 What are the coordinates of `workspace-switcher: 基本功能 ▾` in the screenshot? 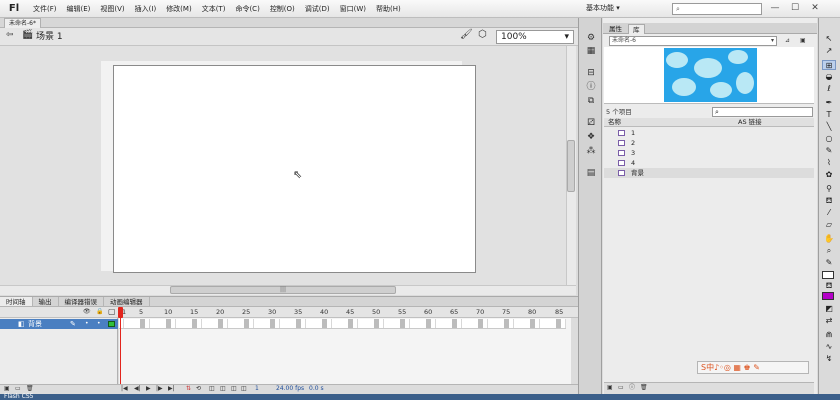 It's located at (603, 8).